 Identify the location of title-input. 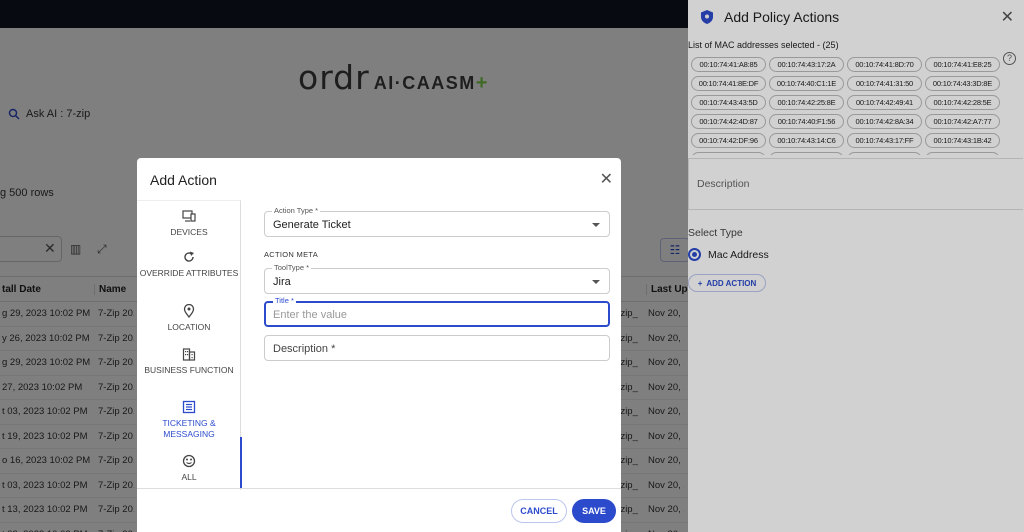
(433, 315).